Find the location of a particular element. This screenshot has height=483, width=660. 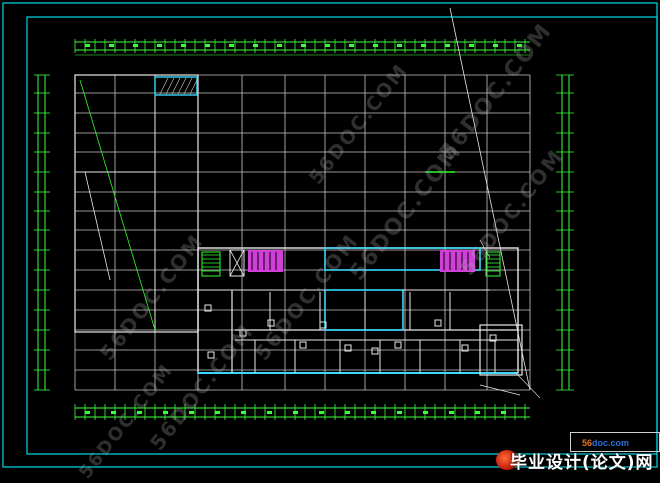

logo-title: 毕业设计(论文)网 is located at coordinates (582, 463).